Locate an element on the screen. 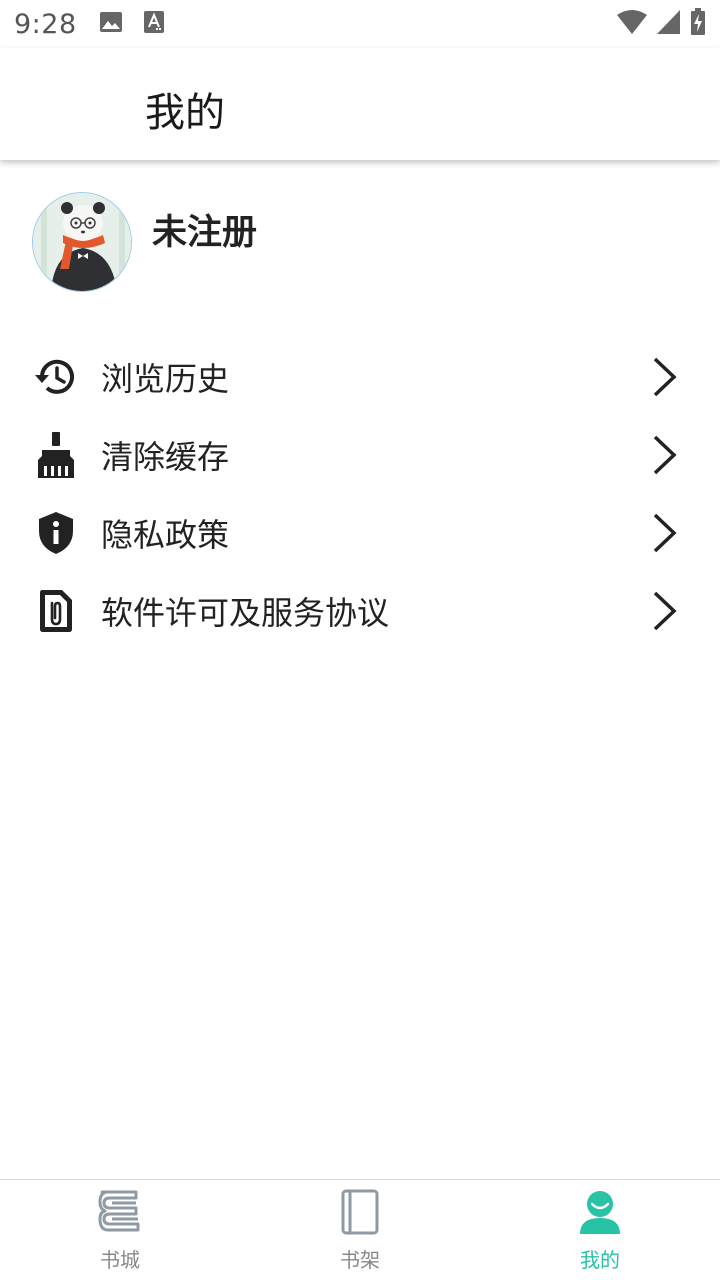  status-bar: 9:28 is located at coordinates (360, 24).